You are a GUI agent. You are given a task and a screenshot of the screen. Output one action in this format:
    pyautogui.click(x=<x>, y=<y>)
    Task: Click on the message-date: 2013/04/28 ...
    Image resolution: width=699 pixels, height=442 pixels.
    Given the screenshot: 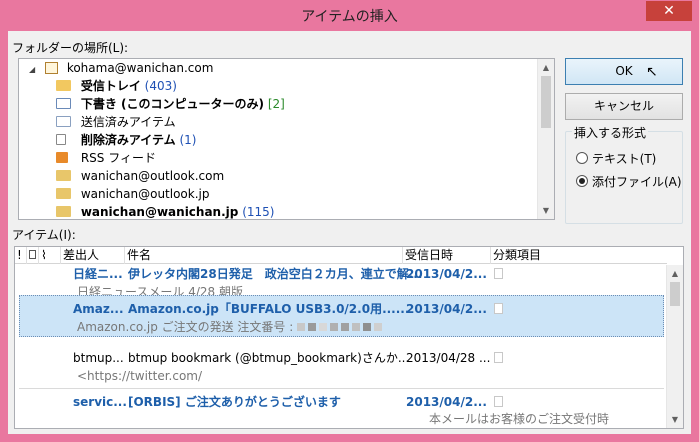 What is the action you would take?
    pyautogui.click(x=448, y=358)
    